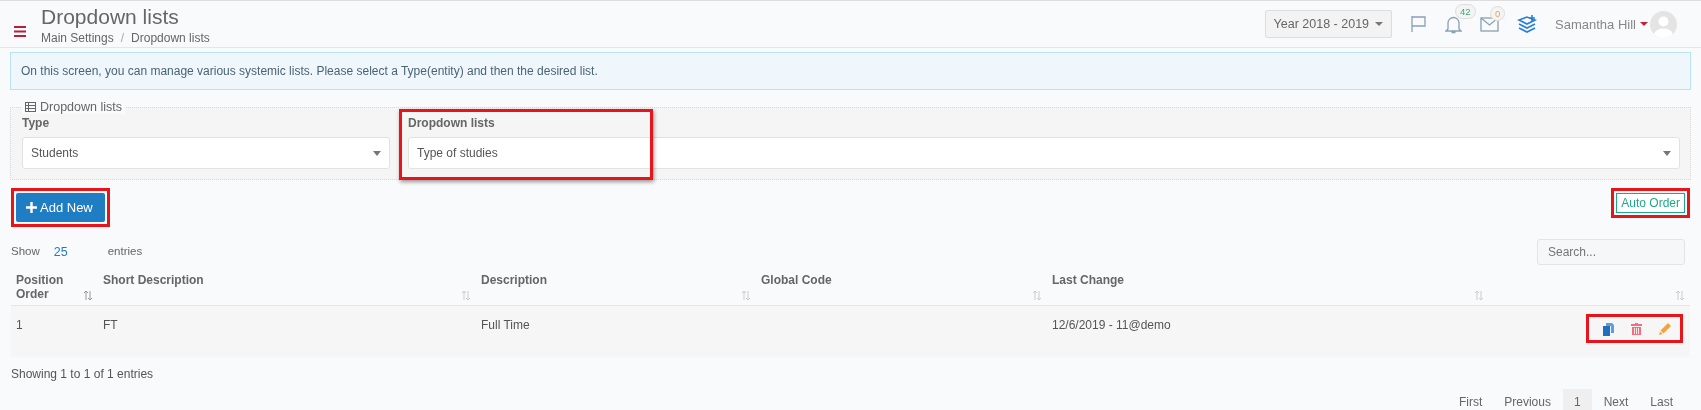  What do you see at coordinates (901, 287) in the screenshot?
I see `column-header: Global Code` at bounding box center [901, 287].